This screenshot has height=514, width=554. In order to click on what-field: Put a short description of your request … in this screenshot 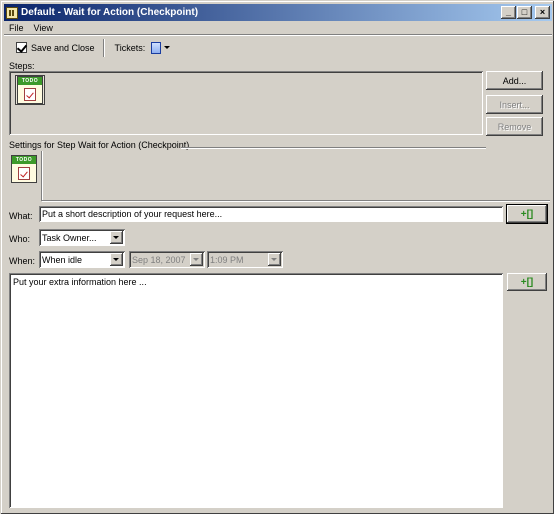, I will do `click(271, 214)`.